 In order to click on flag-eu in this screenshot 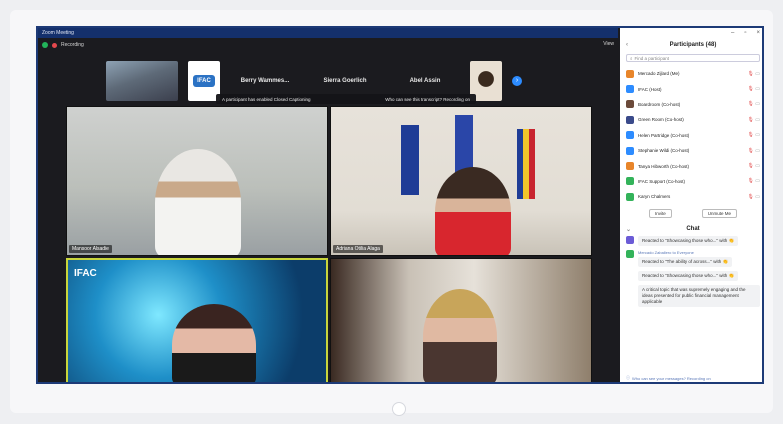, I will do `click(410, 160)`.